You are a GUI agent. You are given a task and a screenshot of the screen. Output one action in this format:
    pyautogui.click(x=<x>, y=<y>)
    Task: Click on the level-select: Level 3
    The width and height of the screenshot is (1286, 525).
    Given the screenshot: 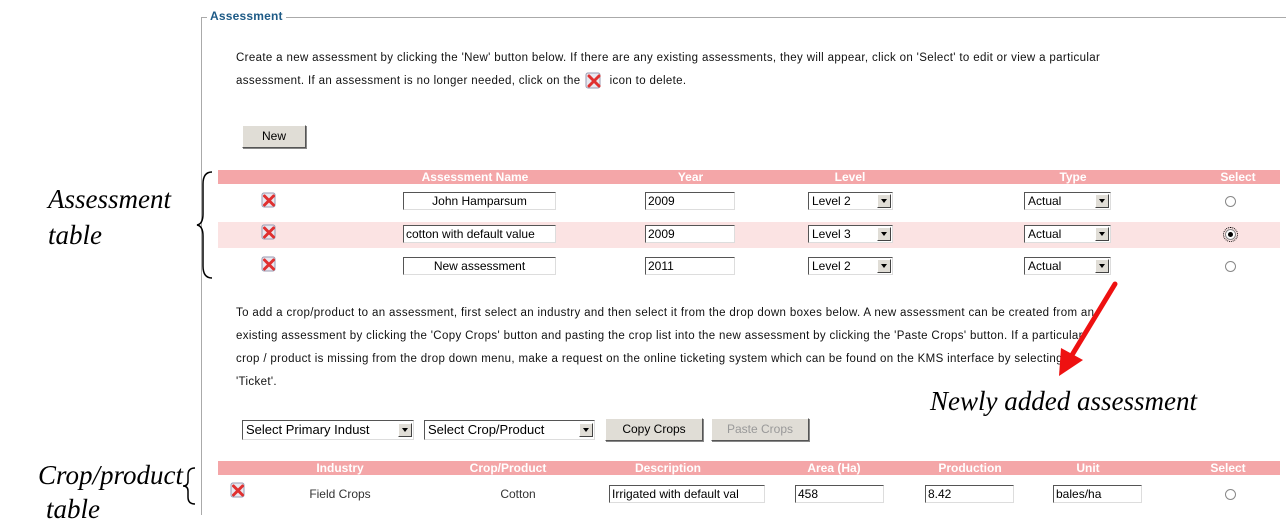 What is the action you would take?
    pyautogui.click(x=850, y=234)
    